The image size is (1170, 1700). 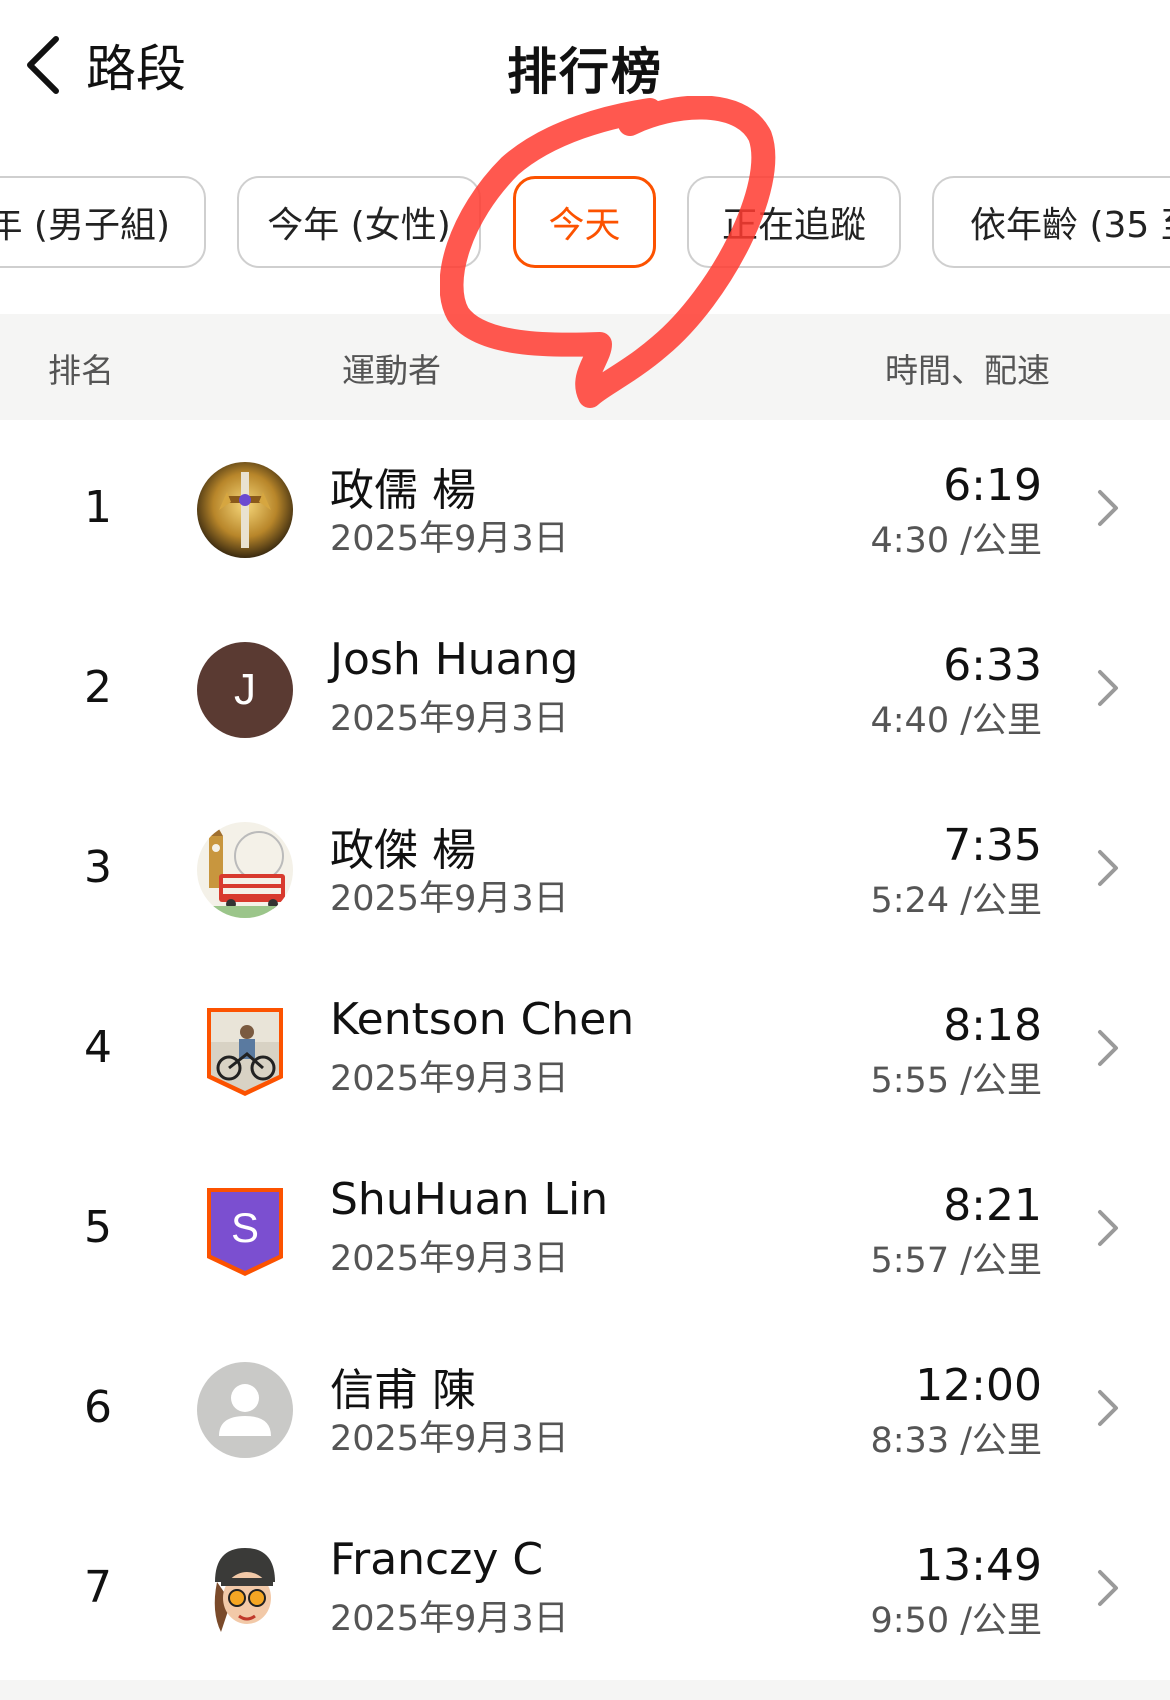 What do you see at coordinates (454, 659) in the screenshot?
I see `athlete-name: Josh Huang` at bounding box center [454, 659].